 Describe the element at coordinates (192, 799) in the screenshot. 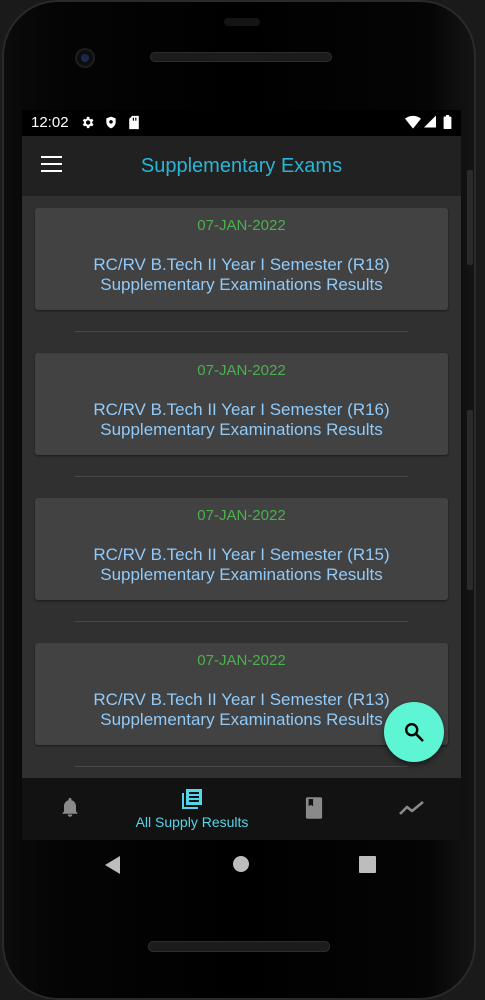

I see `library-books-icon` at that location.